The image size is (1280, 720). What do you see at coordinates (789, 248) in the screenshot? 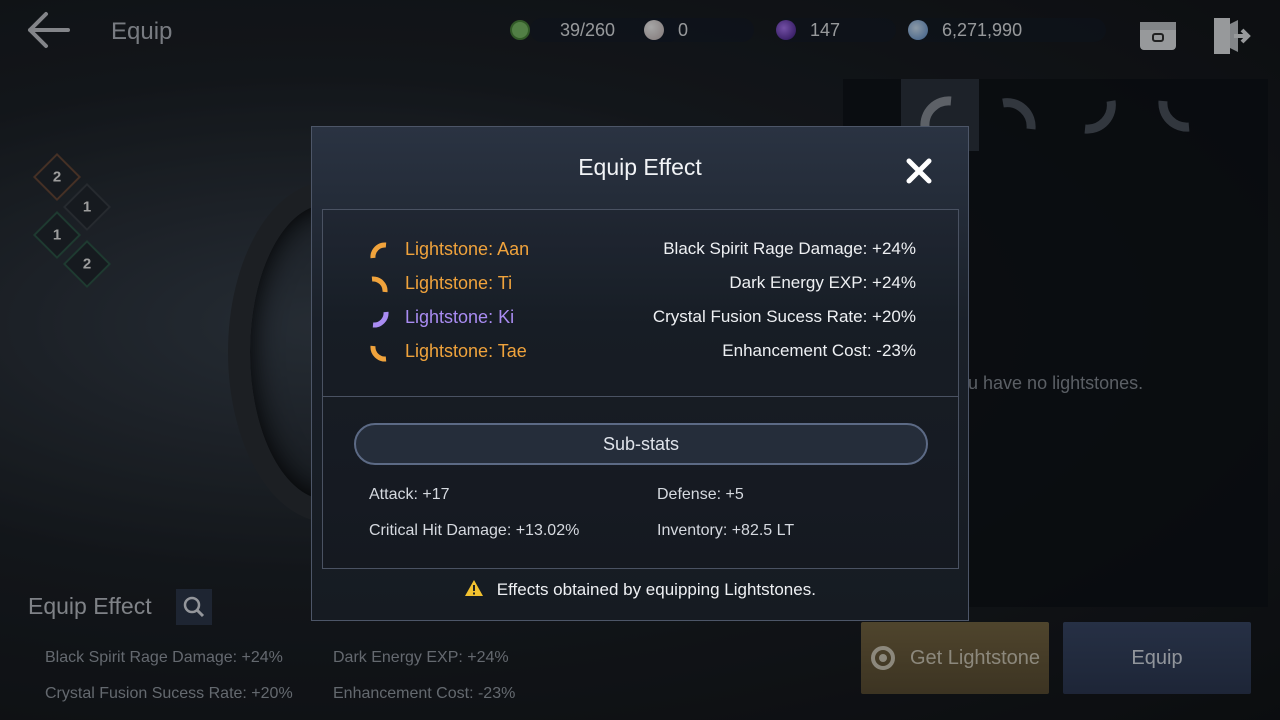
I see `lightstone-effect: Black Spirit Rage Damage: +24%` at bounding box center [789, 248].